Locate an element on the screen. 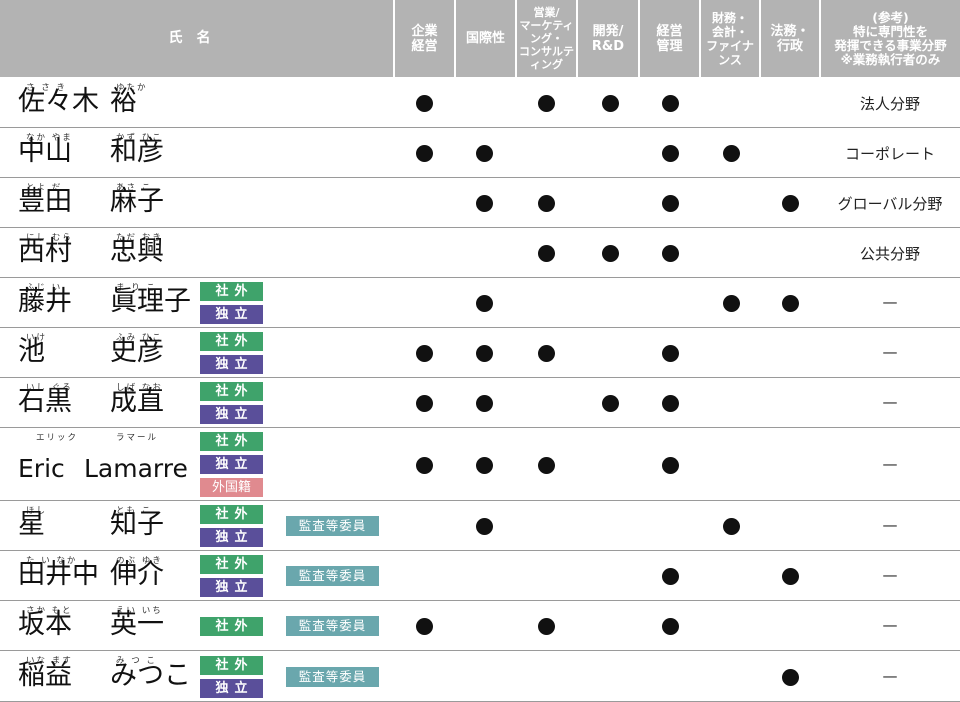 The width and height of the screenshot is (960, 702). status-badges: 社外 独立 外国籍 is located at coordinates (231, 466).